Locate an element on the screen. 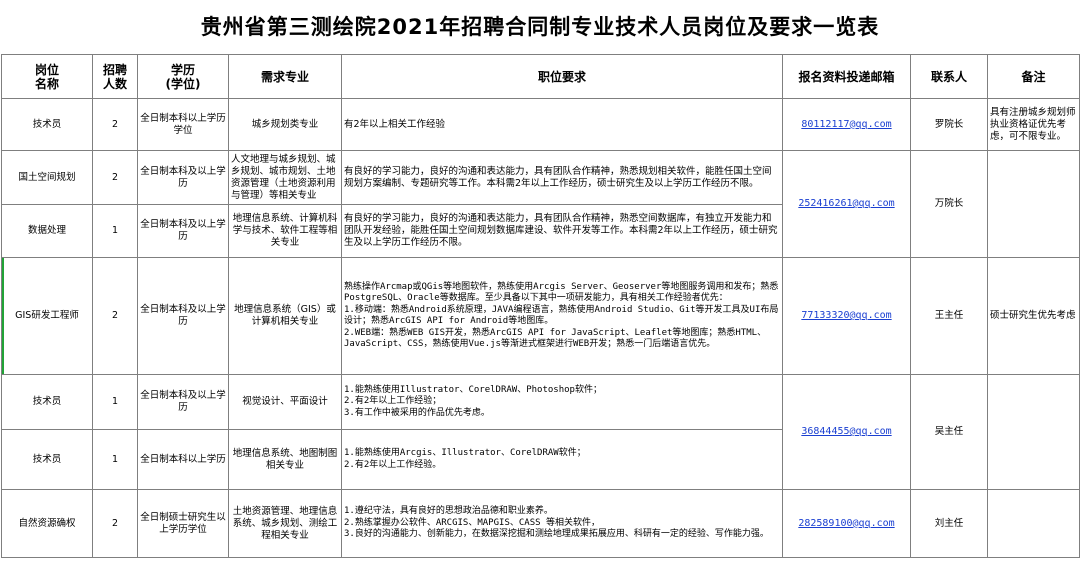 The width and height of the screenshot is (1080, 565). header-note: 备注 is located at coordinates (1033, 76).